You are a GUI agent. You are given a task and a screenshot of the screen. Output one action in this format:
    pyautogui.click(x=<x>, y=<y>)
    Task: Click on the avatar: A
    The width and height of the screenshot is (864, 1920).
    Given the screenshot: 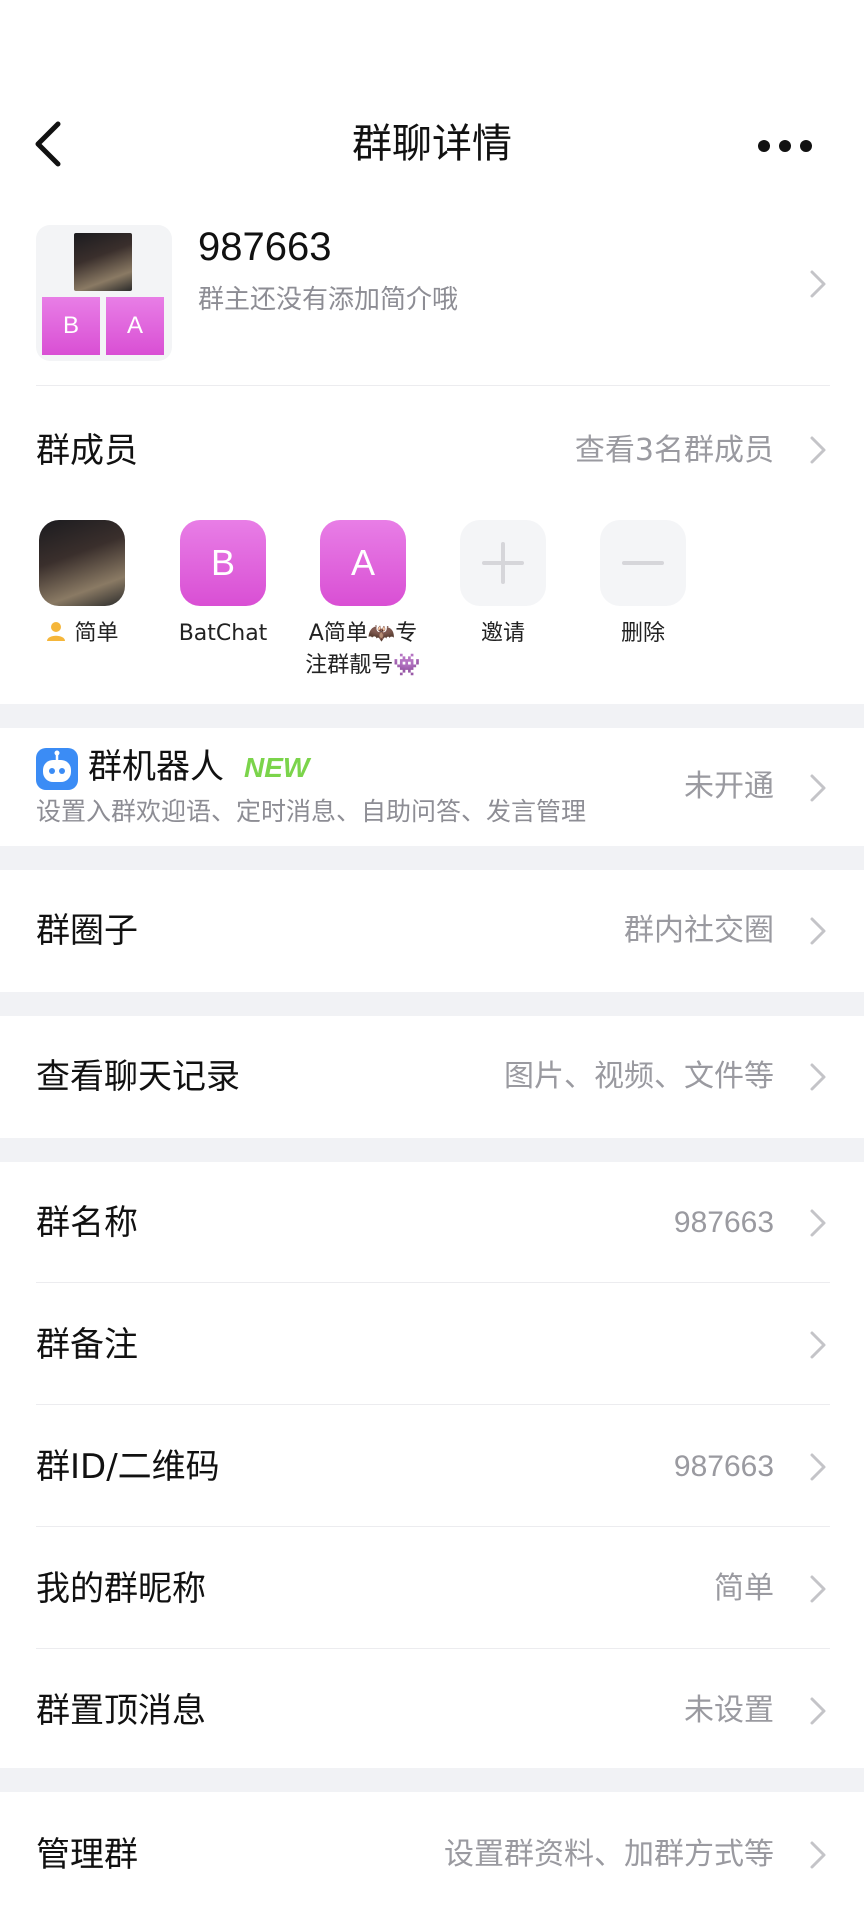 What is the action you would take?
    pyautogui.click(x=363, y=563)
    